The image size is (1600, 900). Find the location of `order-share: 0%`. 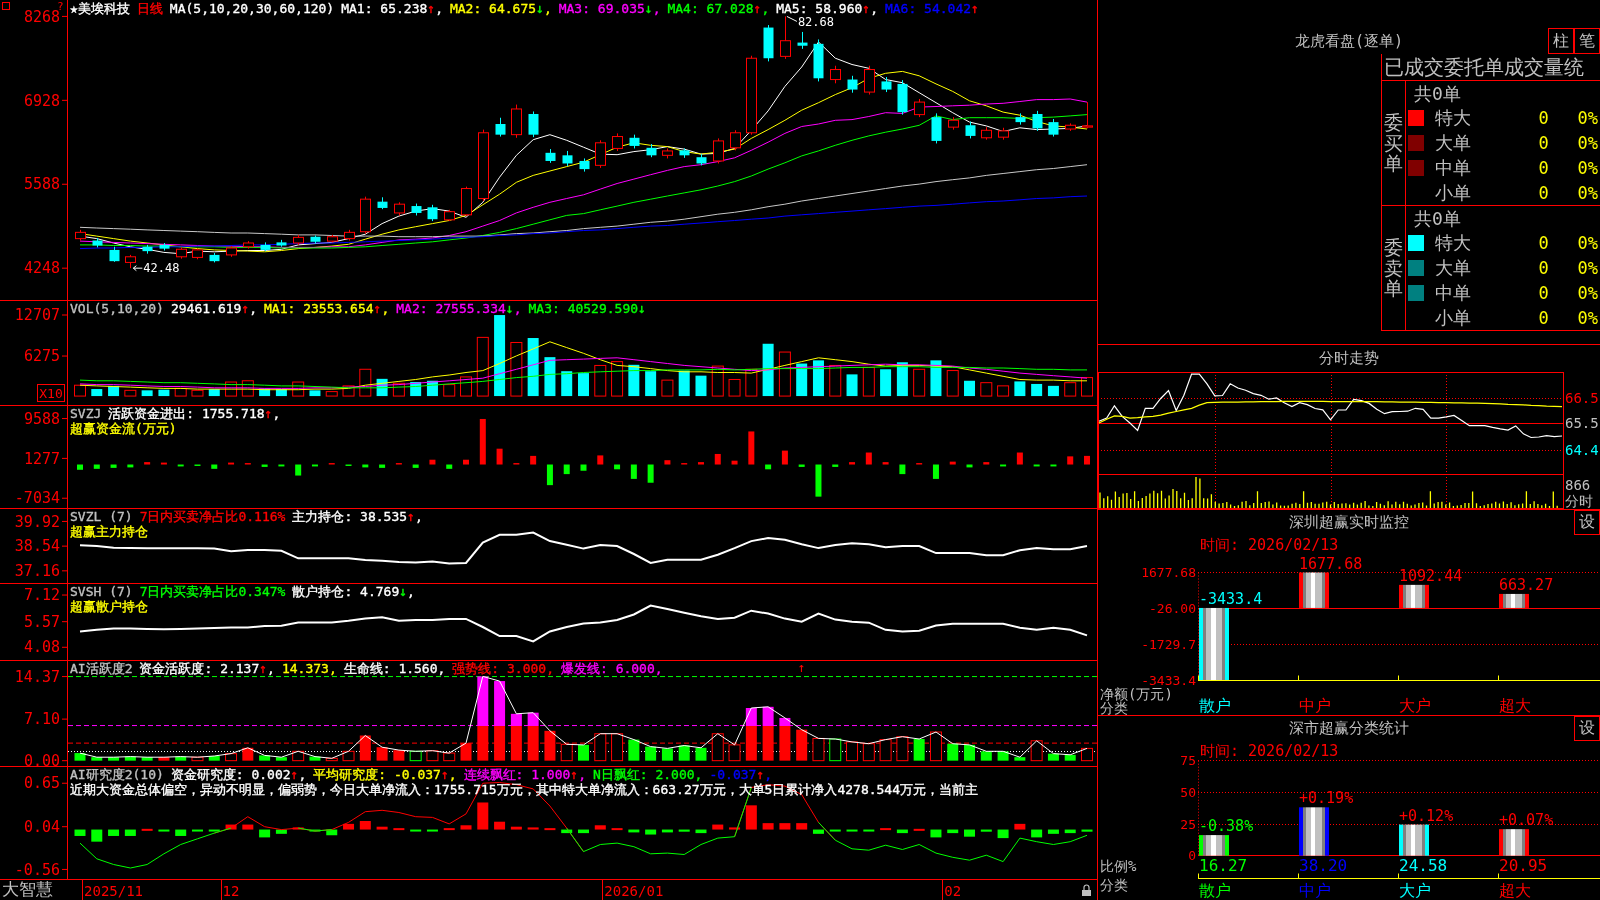

order-share: 0% is located at coordinates (1587, 268).